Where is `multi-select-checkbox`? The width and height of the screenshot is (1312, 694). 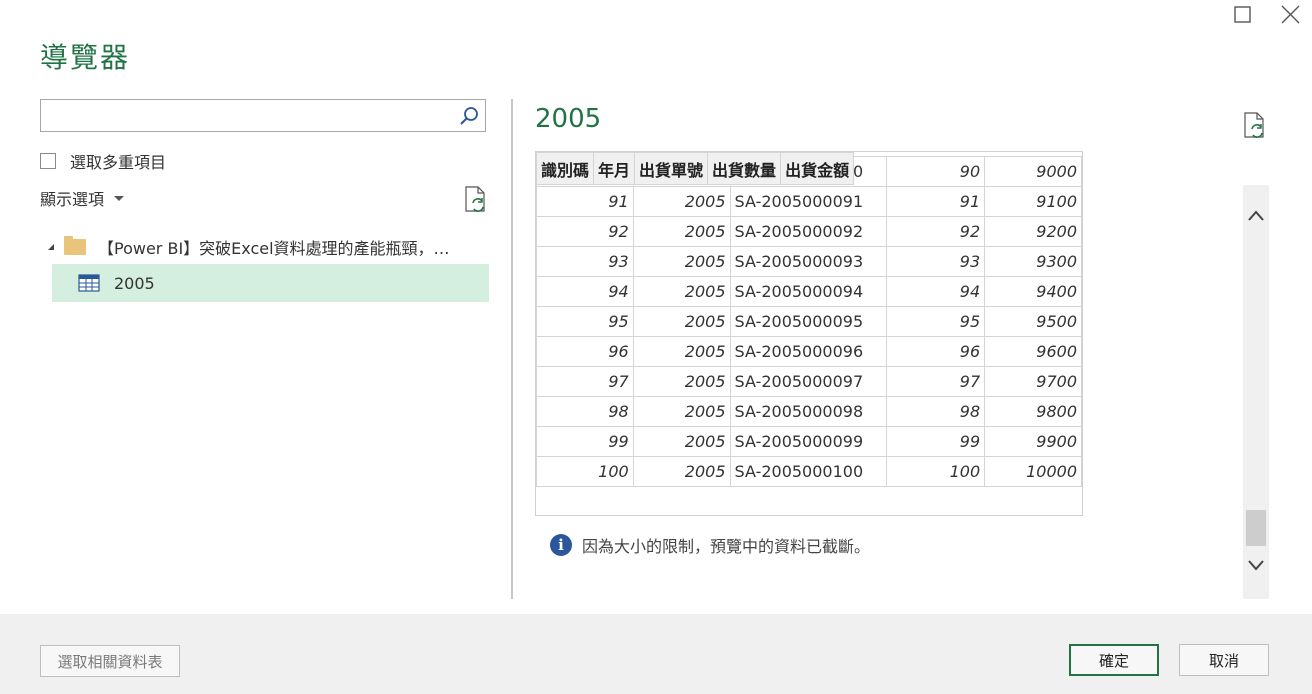
multi-select-checkbox is located at coordinates (48, 161).